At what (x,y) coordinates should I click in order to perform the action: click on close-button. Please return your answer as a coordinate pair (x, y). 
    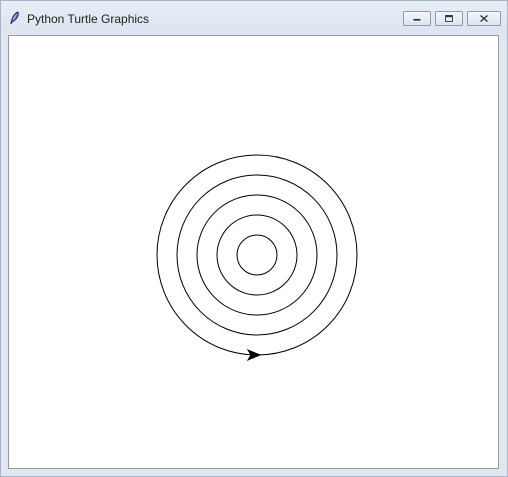
    Looking at the image, I should click on (484, 18).